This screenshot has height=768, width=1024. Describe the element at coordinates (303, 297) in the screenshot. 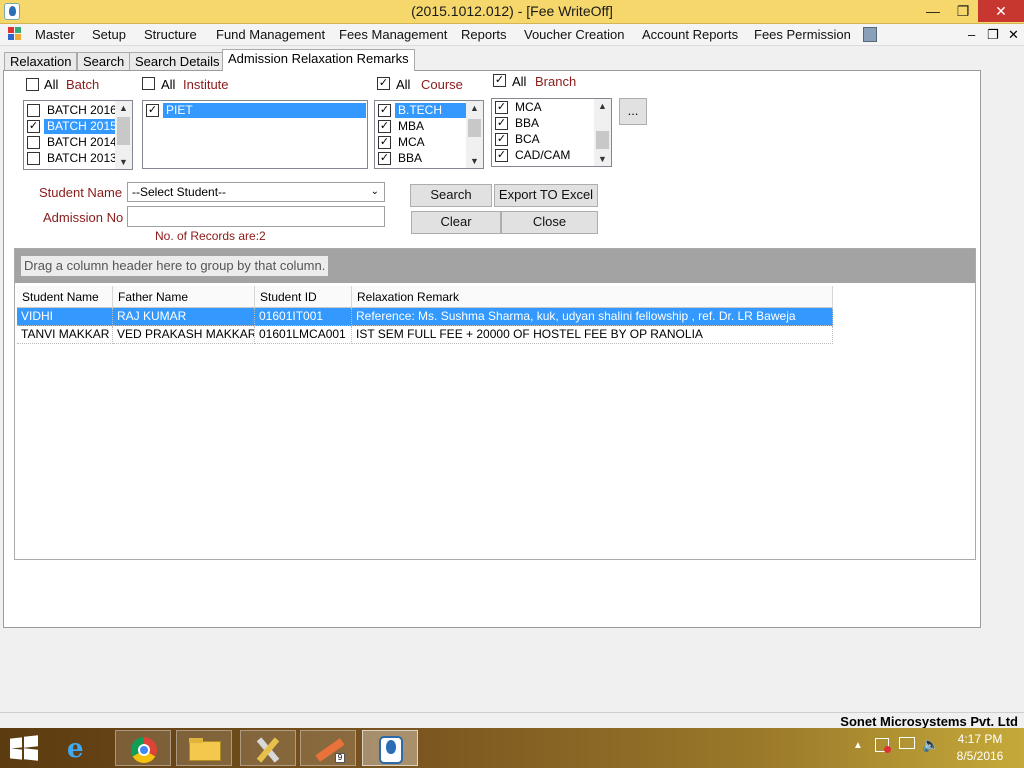

I see `column-header-student-id: Student ID` at that location.